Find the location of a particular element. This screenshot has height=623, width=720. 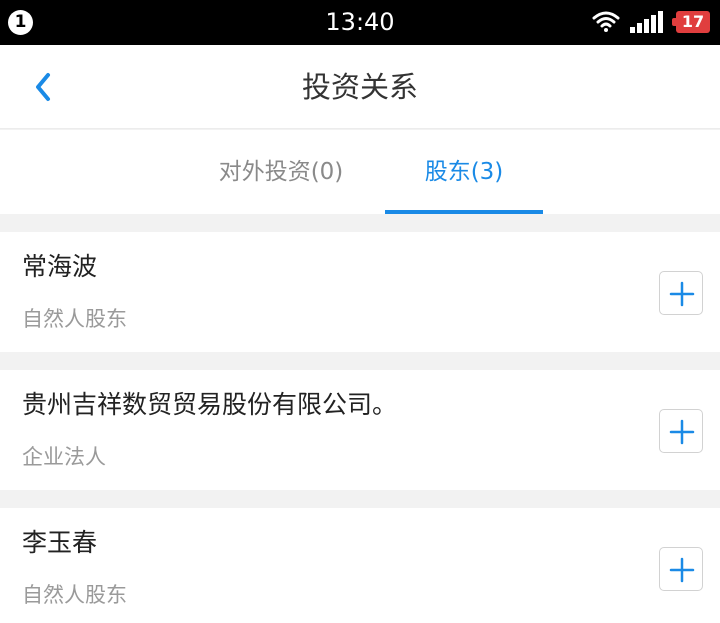

tab-shareholders: 股东(3) is located at coordinates (464, 172).